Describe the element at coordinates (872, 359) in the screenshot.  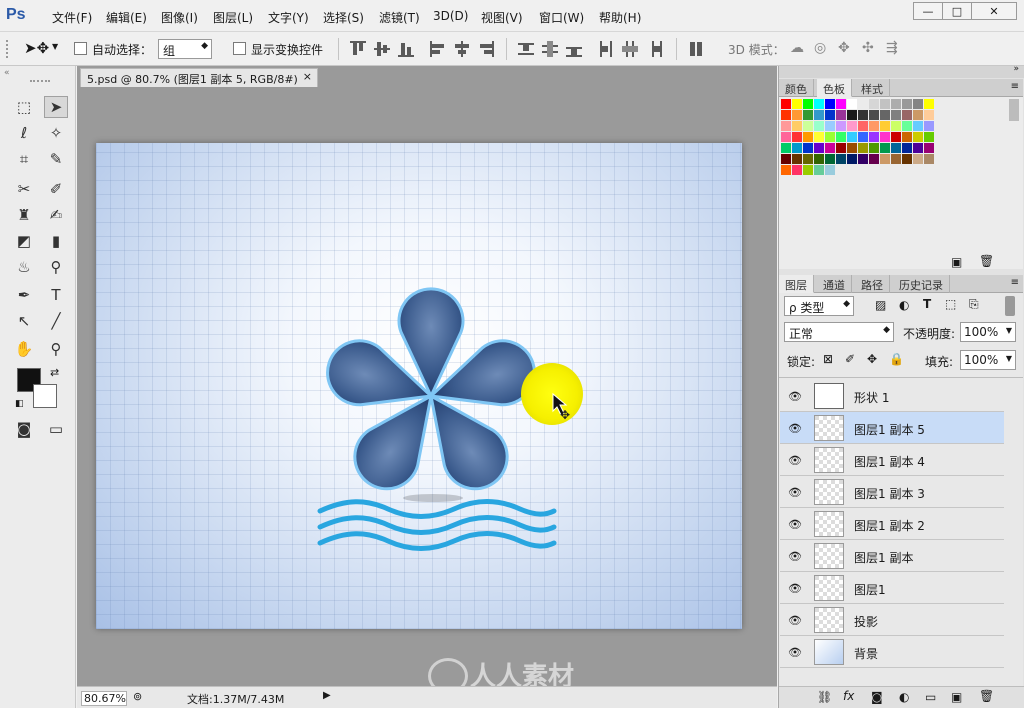
I see `lock-position-icon: ✥` at that location.